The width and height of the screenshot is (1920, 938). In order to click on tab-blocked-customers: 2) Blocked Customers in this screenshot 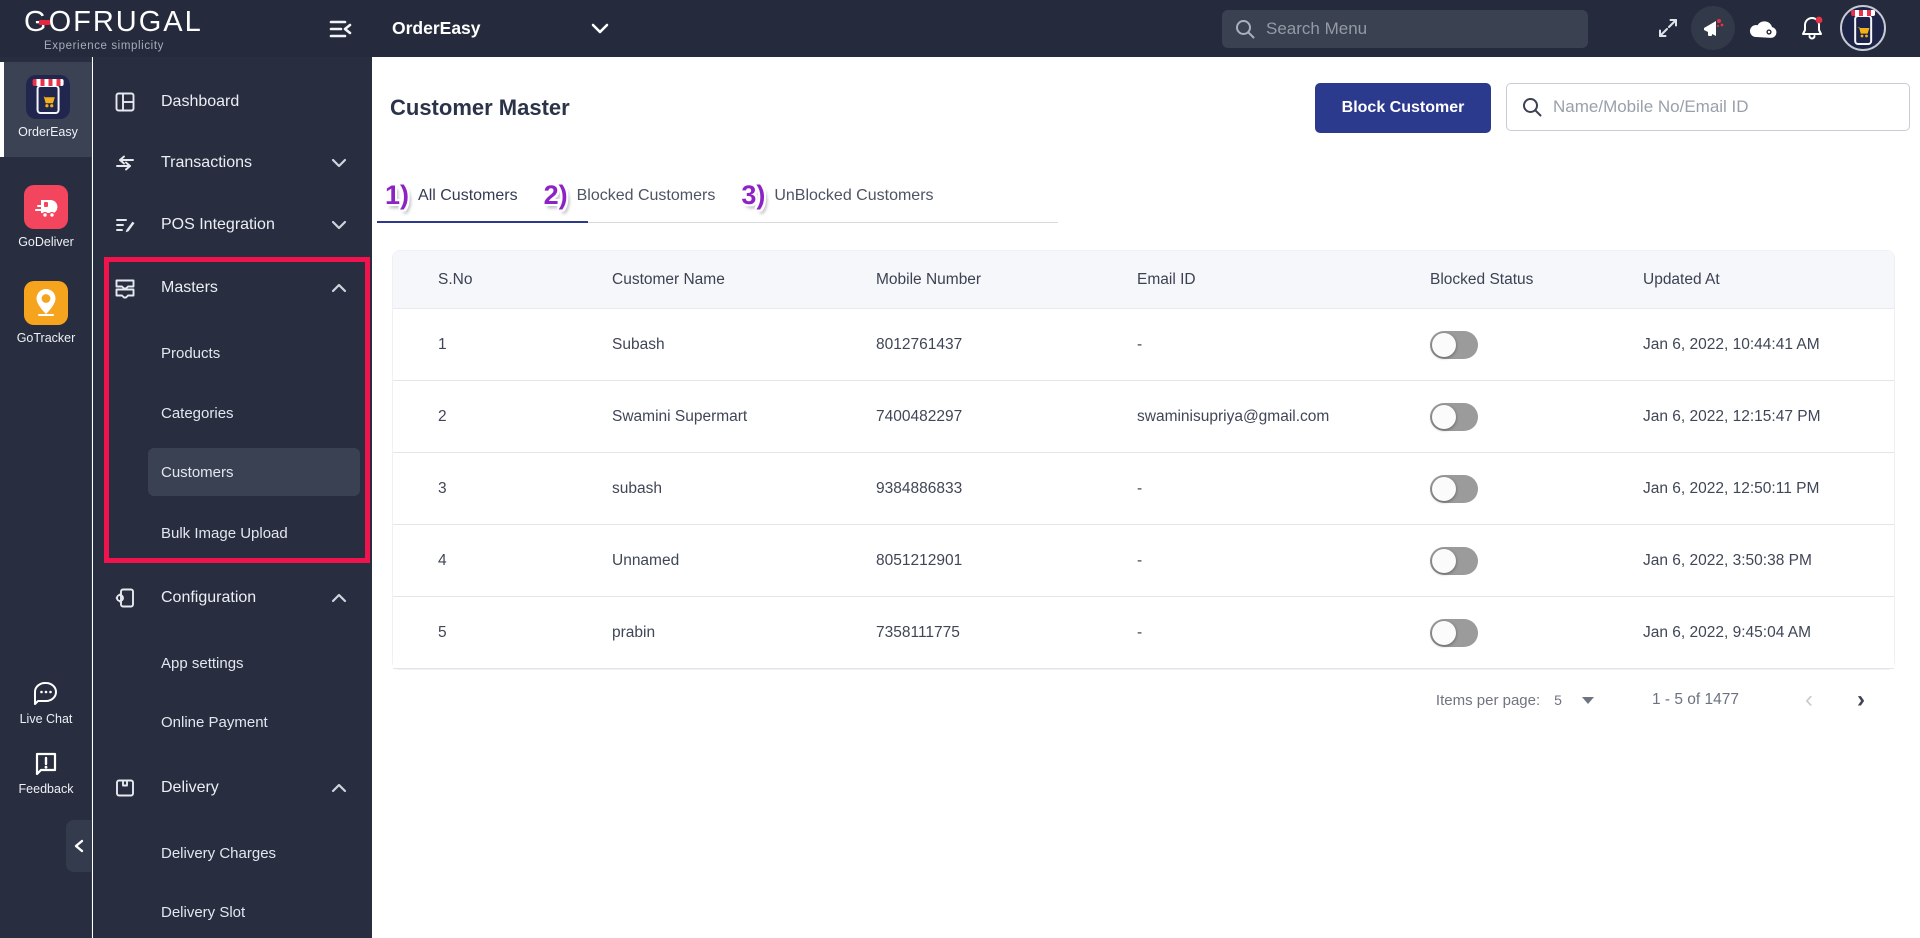, I will do `click(630, 202)`.